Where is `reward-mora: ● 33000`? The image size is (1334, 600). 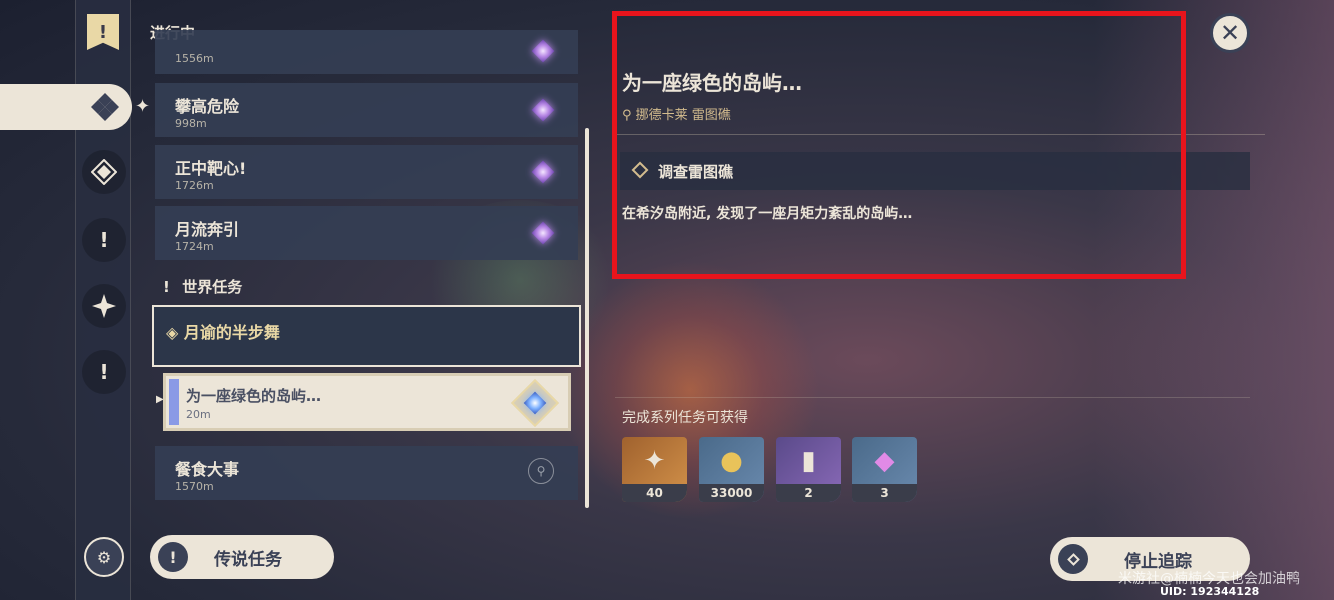
reward-mora: ● 33000 is located at coordinates (731, 469).